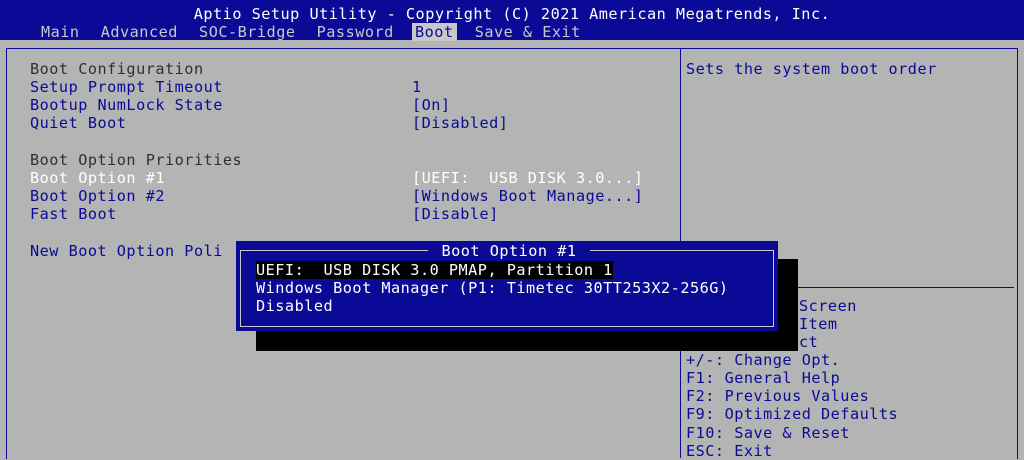  I want to click on fast-boot-value: [Disable], so click(455, 214).